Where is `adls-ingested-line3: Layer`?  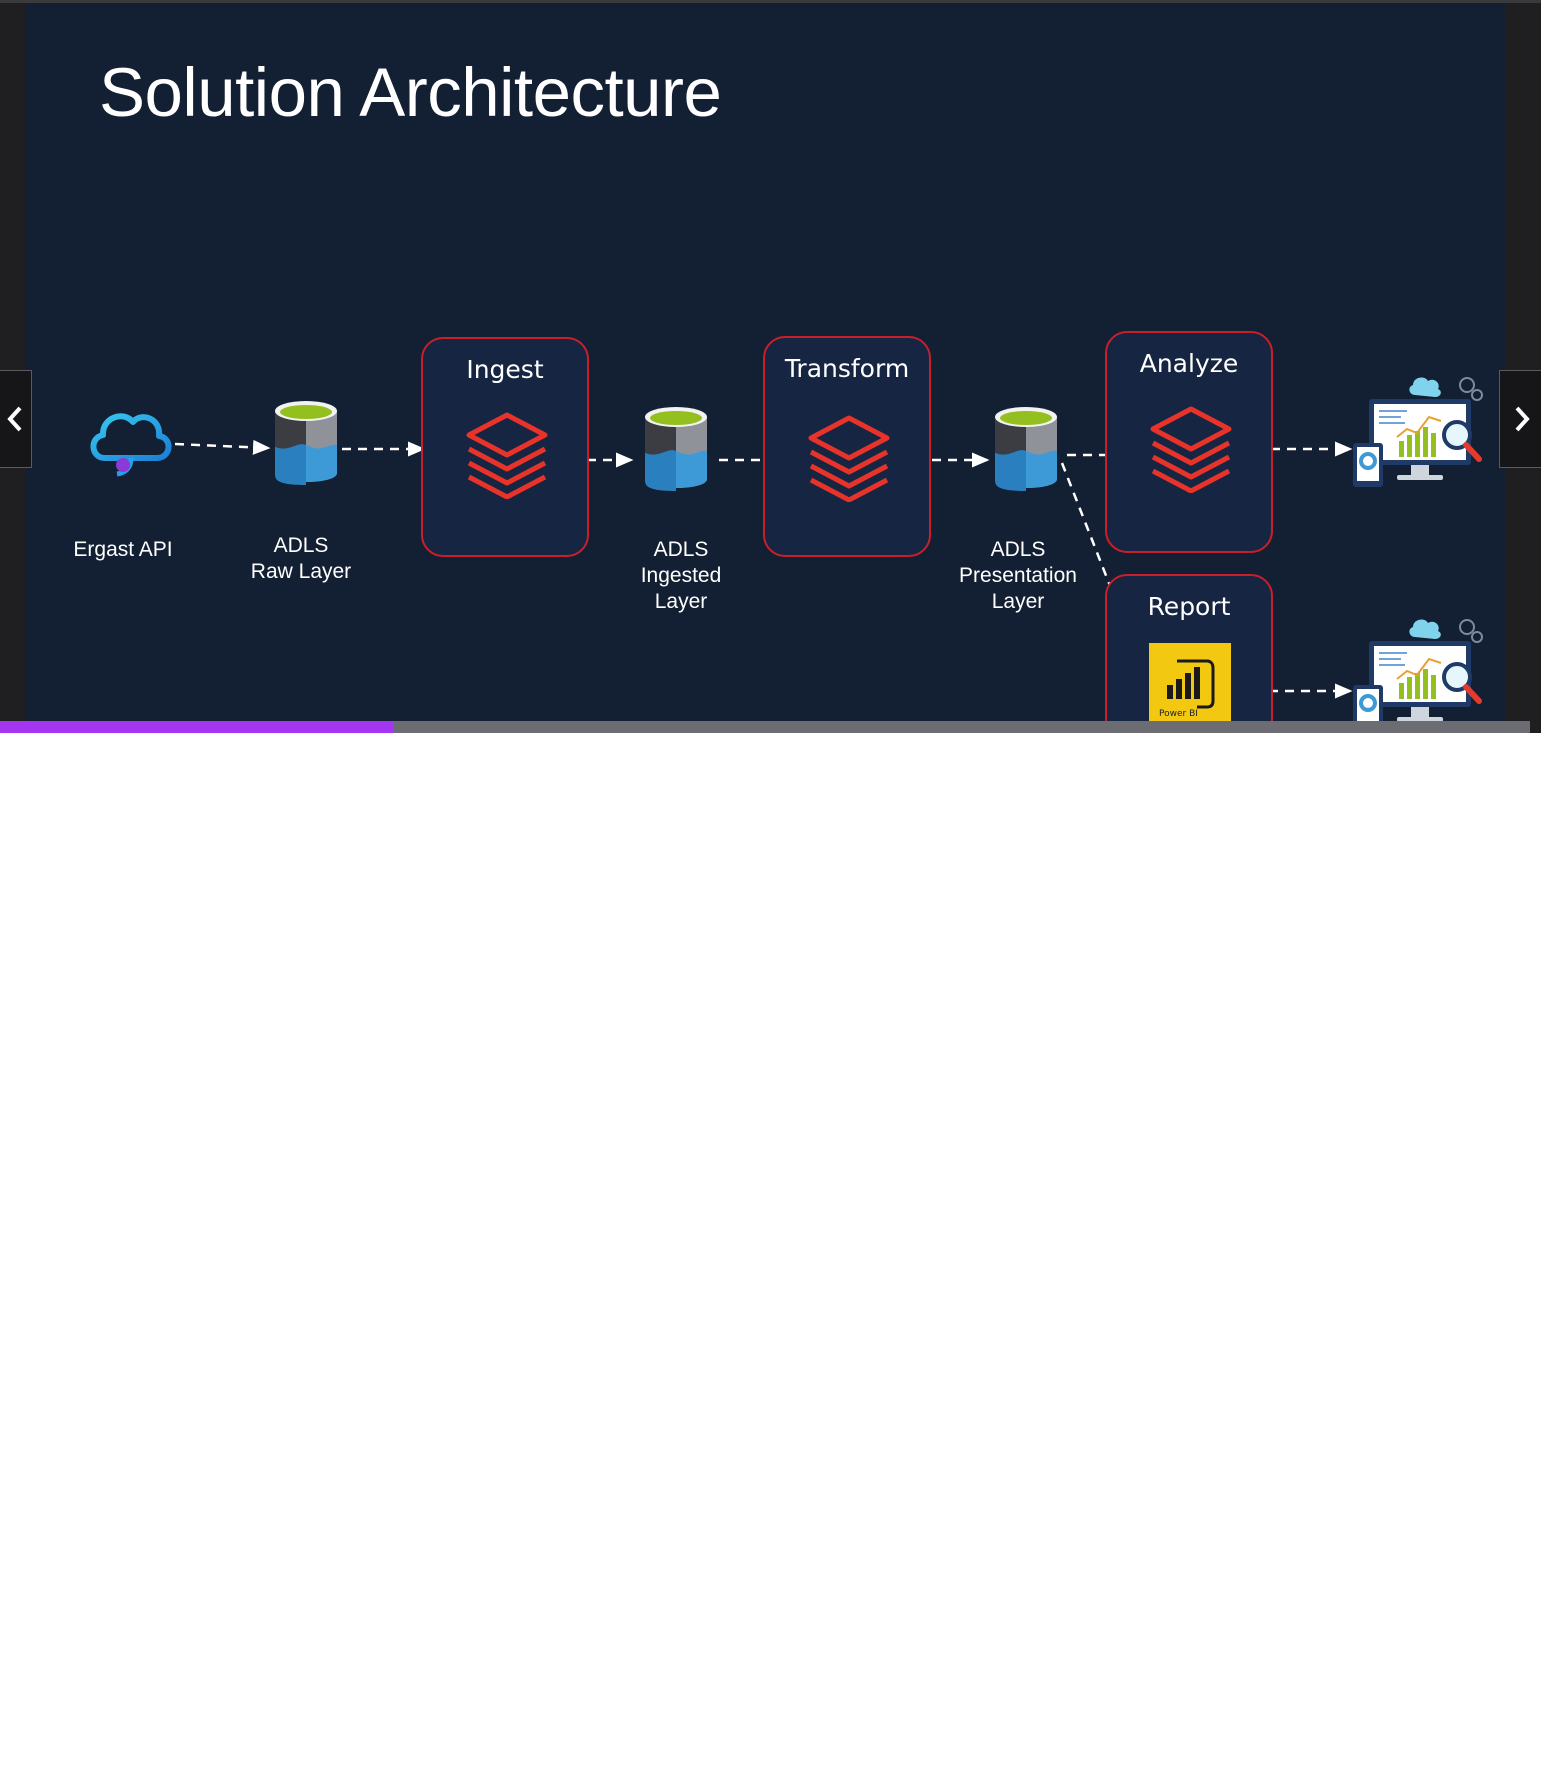
adls-ingested-line3: Layer is located at coordinates (681, 601).